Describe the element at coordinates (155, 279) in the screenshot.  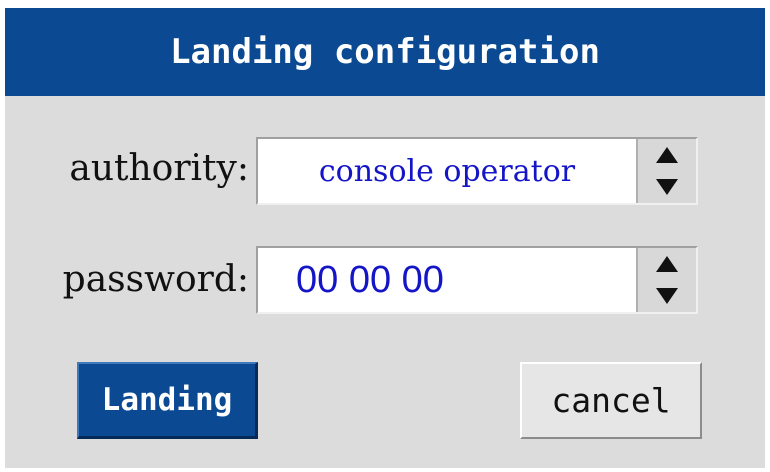
I see `password-label: password:` at that location.